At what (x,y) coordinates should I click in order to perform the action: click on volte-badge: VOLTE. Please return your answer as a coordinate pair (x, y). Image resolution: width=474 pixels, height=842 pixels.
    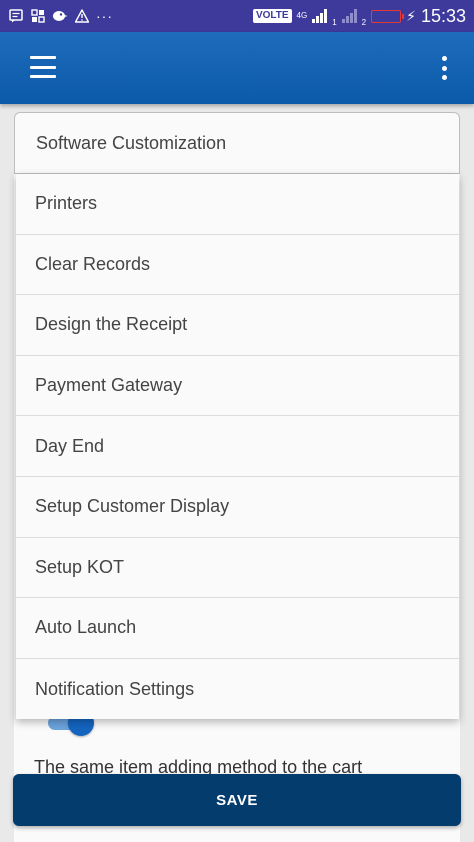
    Looking at the image, I should click on (272, 16).